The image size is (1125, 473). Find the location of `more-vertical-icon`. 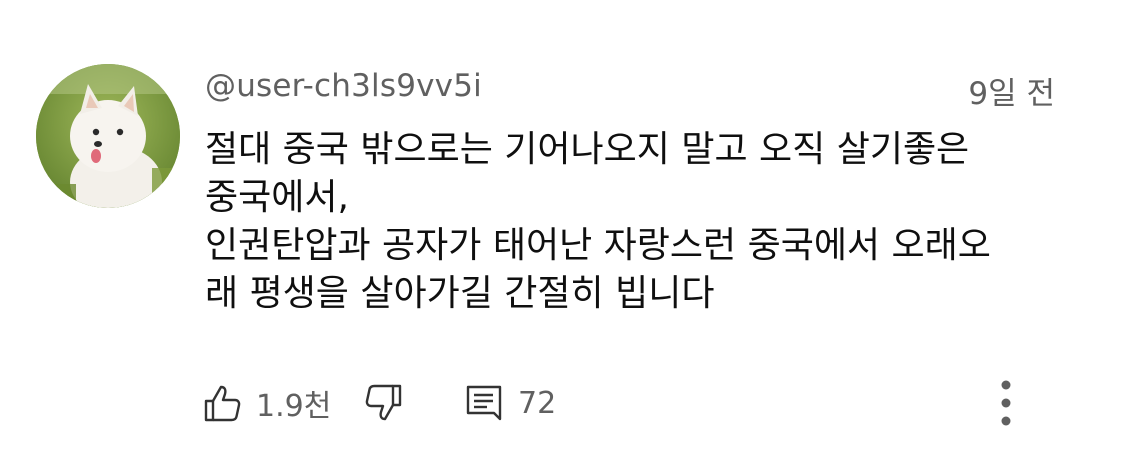

more-vertical-icon is located at coordinates (1006, 403).